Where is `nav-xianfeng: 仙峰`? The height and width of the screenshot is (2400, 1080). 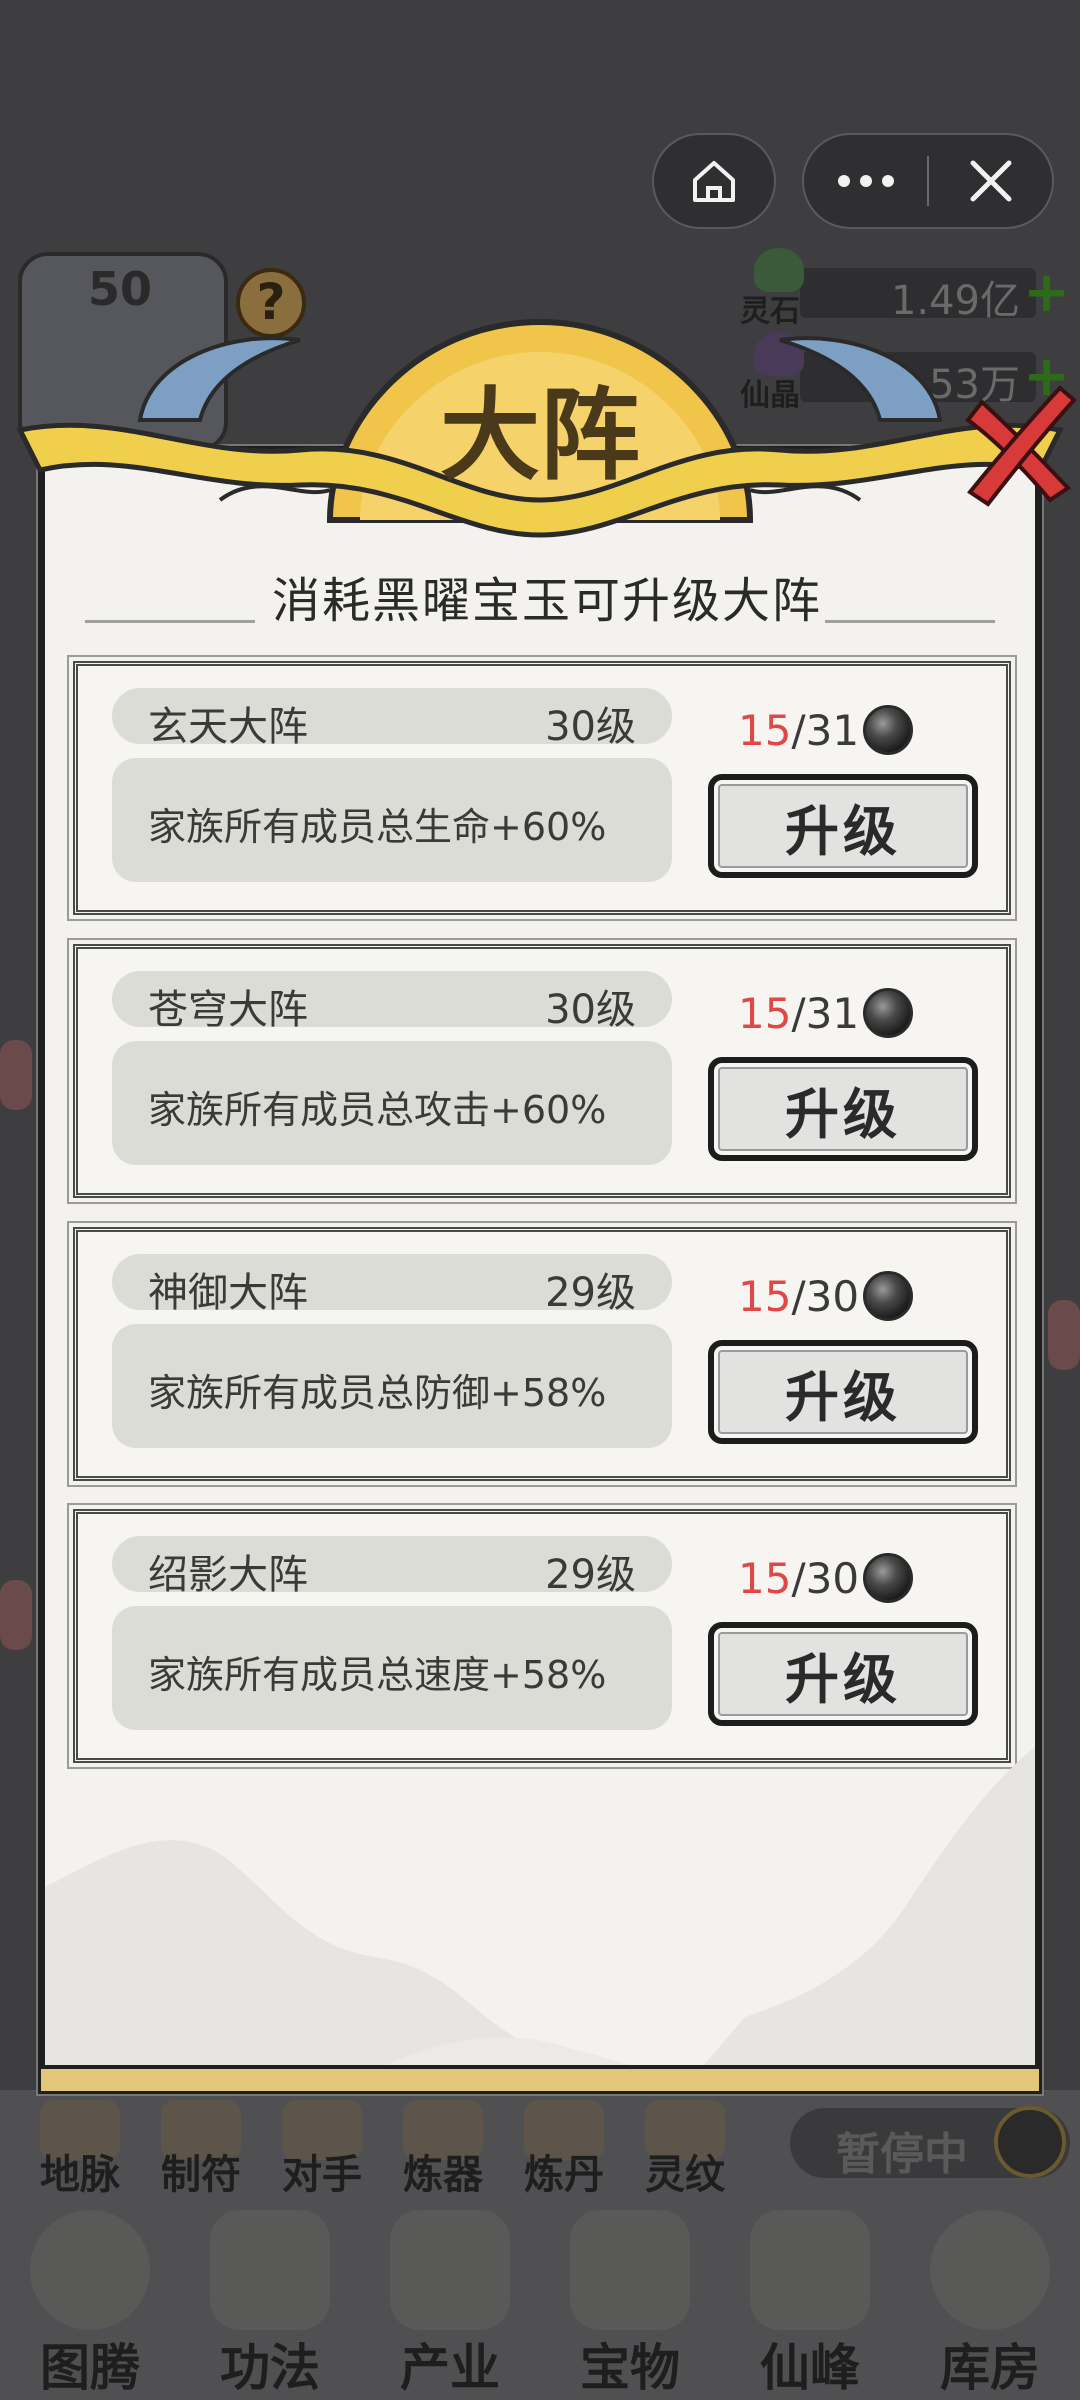
nav-xianfeng: 仙峰 is located at coordinates (810, 2300).